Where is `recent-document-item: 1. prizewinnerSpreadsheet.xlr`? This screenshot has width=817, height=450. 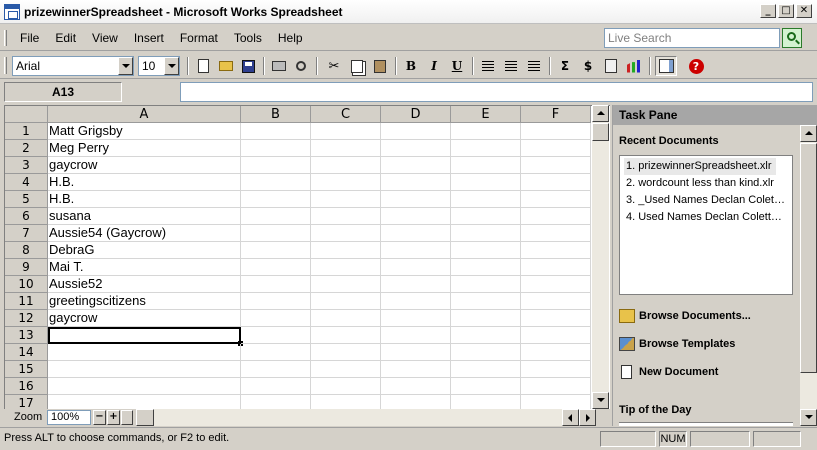
recent-document-item: 1. prizewinnerSpreadsheet.xlr is located at coordinates (700, 166).